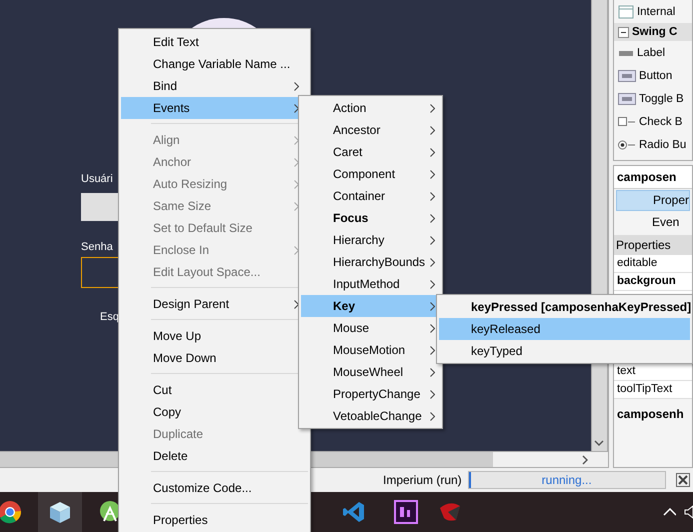 This screenshot has height=532, width=693. I want to click on form-label: Usuári, so click(97, 179).